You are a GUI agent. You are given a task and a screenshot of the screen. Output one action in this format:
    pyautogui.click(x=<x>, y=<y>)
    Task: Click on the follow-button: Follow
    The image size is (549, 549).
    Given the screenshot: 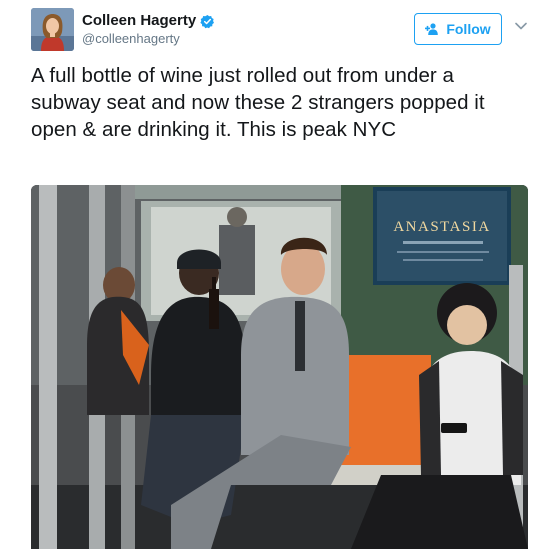 What is the action you would take?
    pyautogui.click(x=458, y=29)
    